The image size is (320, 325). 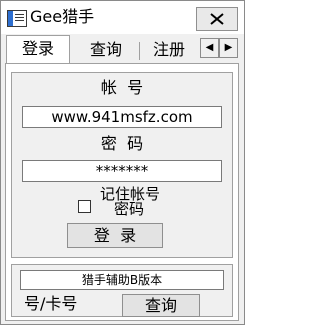 What do you see at coordinates (122, 117) in the screenshot?
I see `account-input: www.941msfz.com` at bounding box center [122, 117].